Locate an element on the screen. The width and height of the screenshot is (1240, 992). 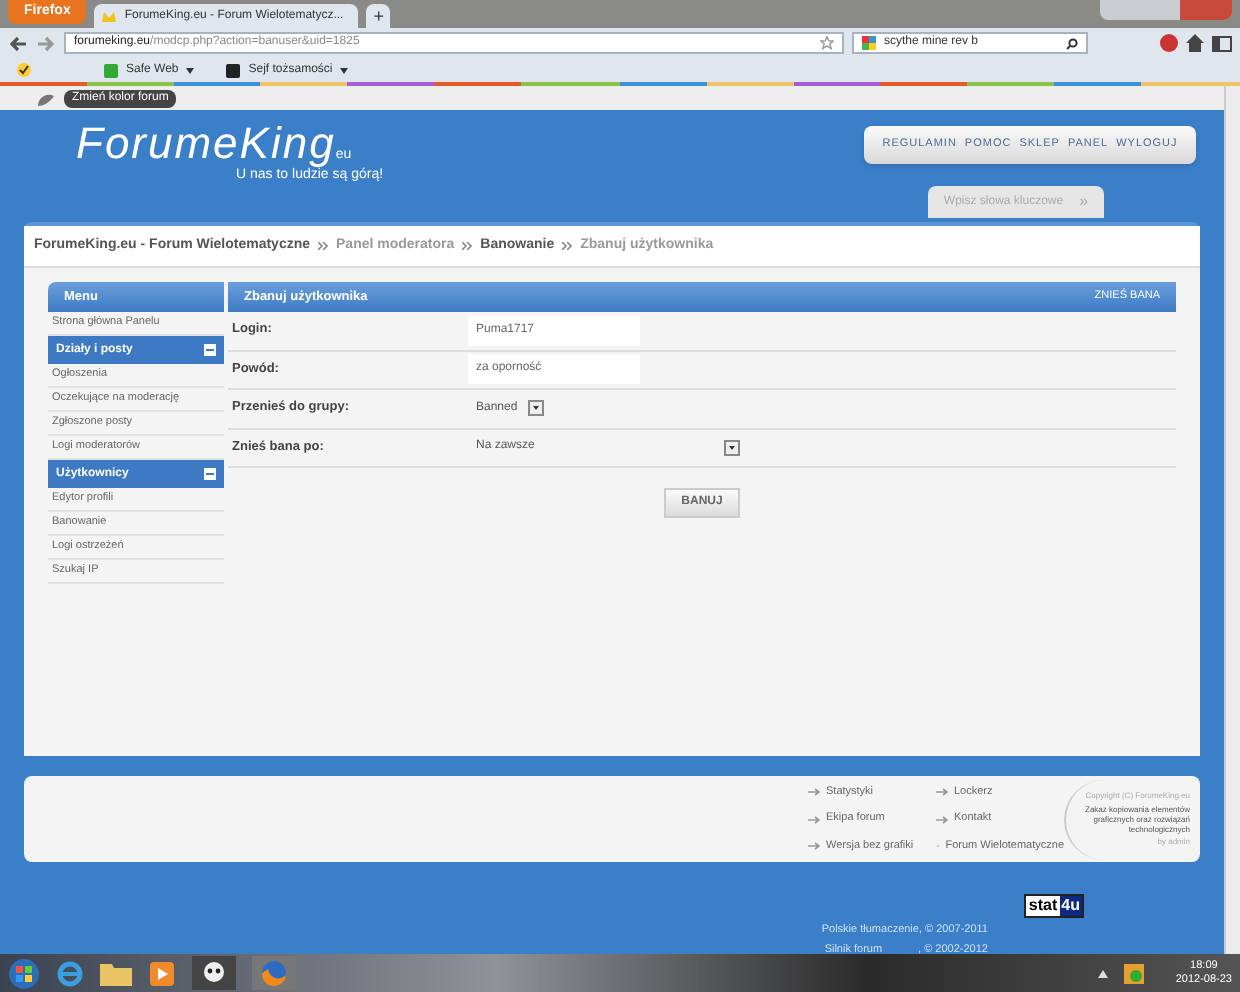
home-icon is located at coordinates (1195, 43).